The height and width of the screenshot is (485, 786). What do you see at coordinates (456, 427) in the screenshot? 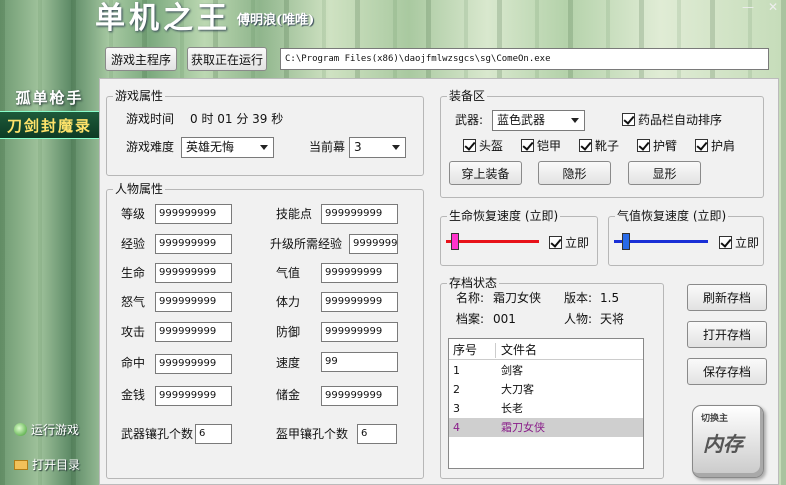
I see `row-no: 4` at bounding box center [456, 427].